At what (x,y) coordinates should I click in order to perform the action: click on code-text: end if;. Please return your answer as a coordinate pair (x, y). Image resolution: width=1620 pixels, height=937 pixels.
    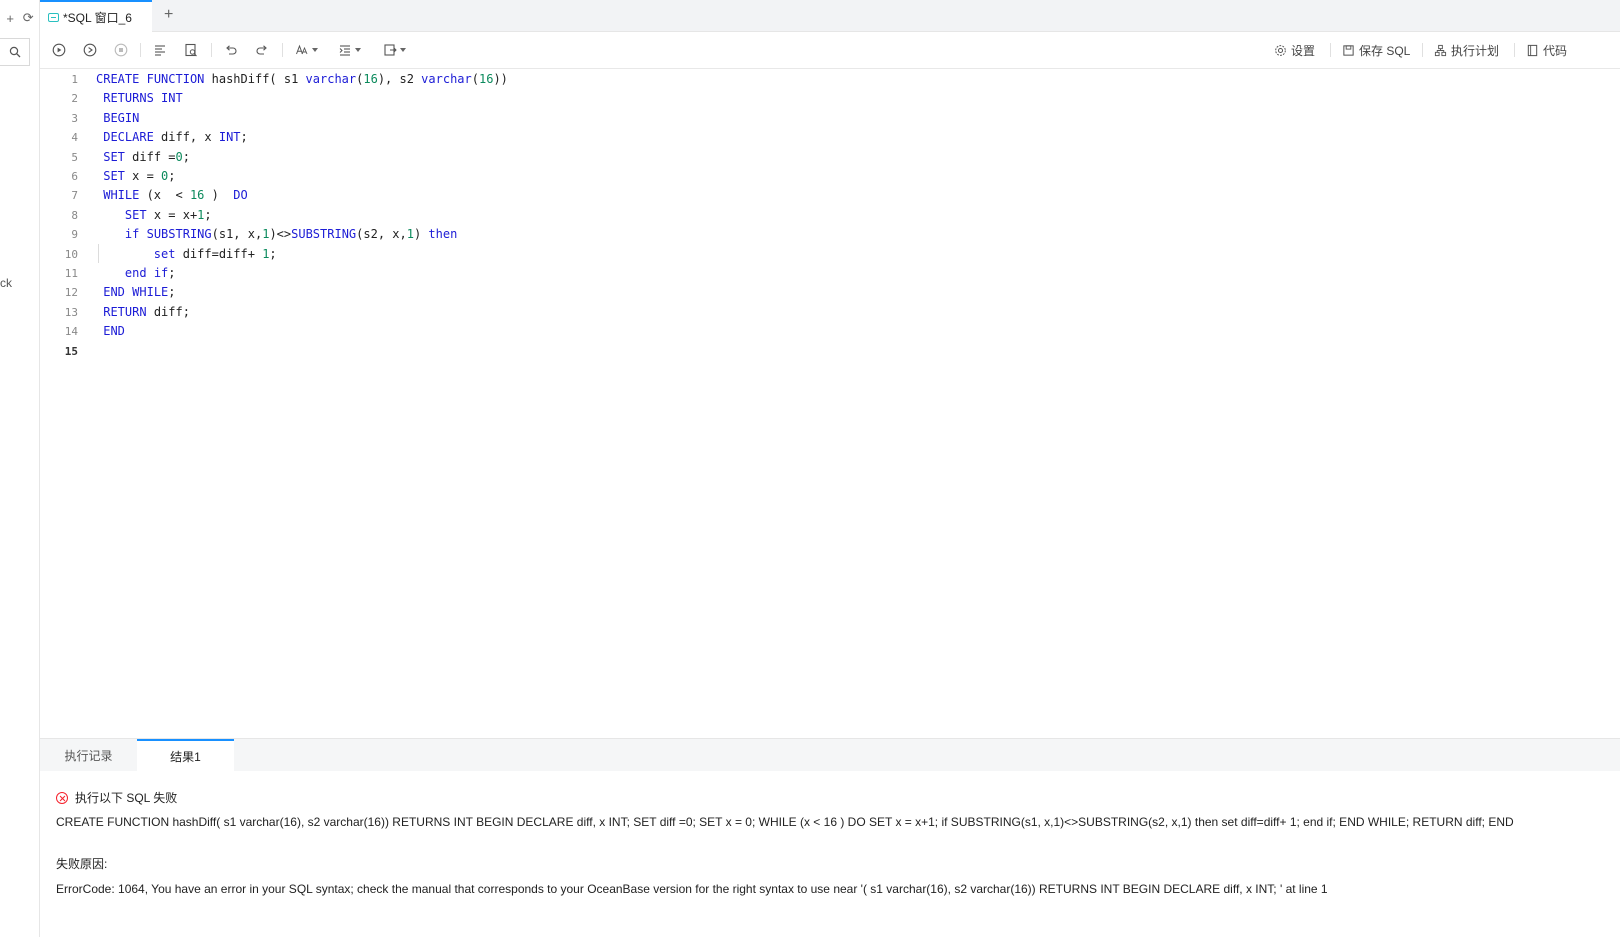
    Looking at the image, I should click on (136, 273).